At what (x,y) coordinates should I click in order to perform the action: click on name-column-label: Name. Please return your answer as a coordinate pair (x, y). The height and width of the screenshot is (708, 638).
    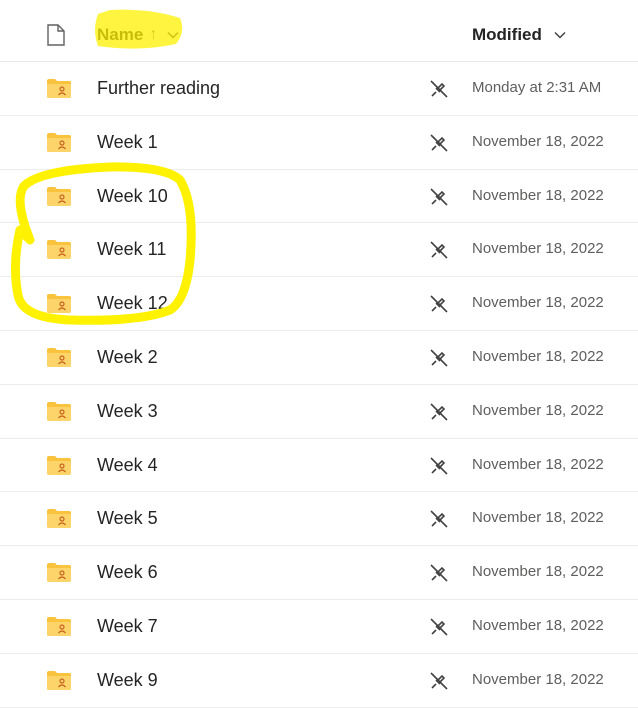
    Looking at the image, I should click on (120, 34).